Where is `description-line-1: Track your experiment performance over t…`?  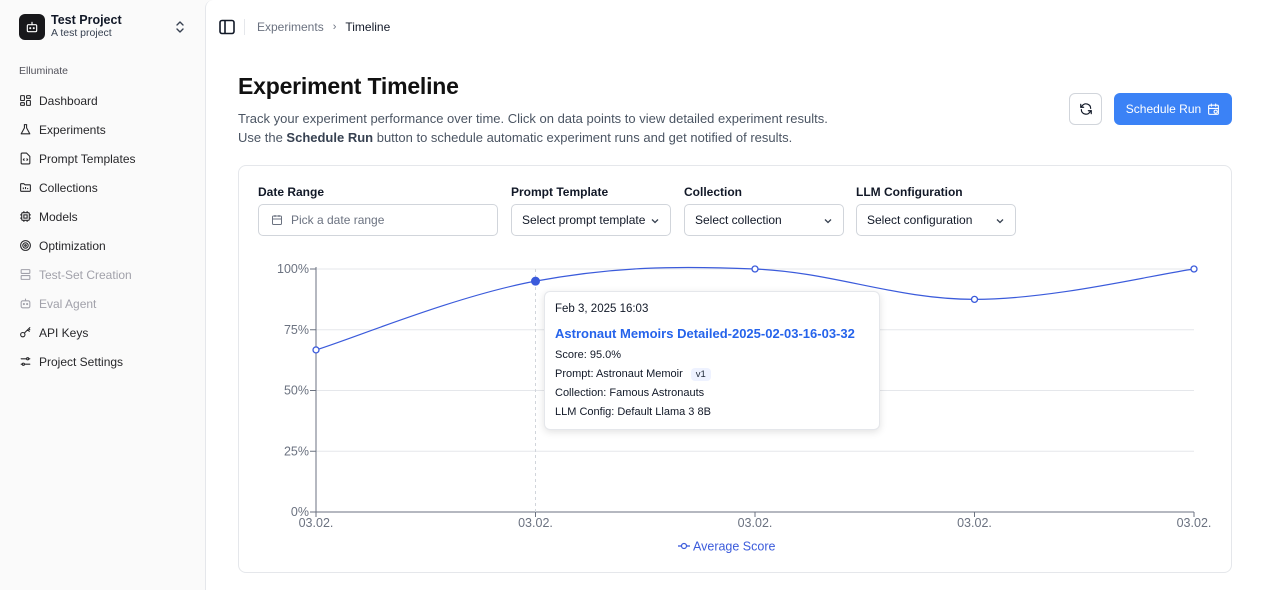
description-line-1: Track your experiment performance over t… is located at coordinates (533, 118).